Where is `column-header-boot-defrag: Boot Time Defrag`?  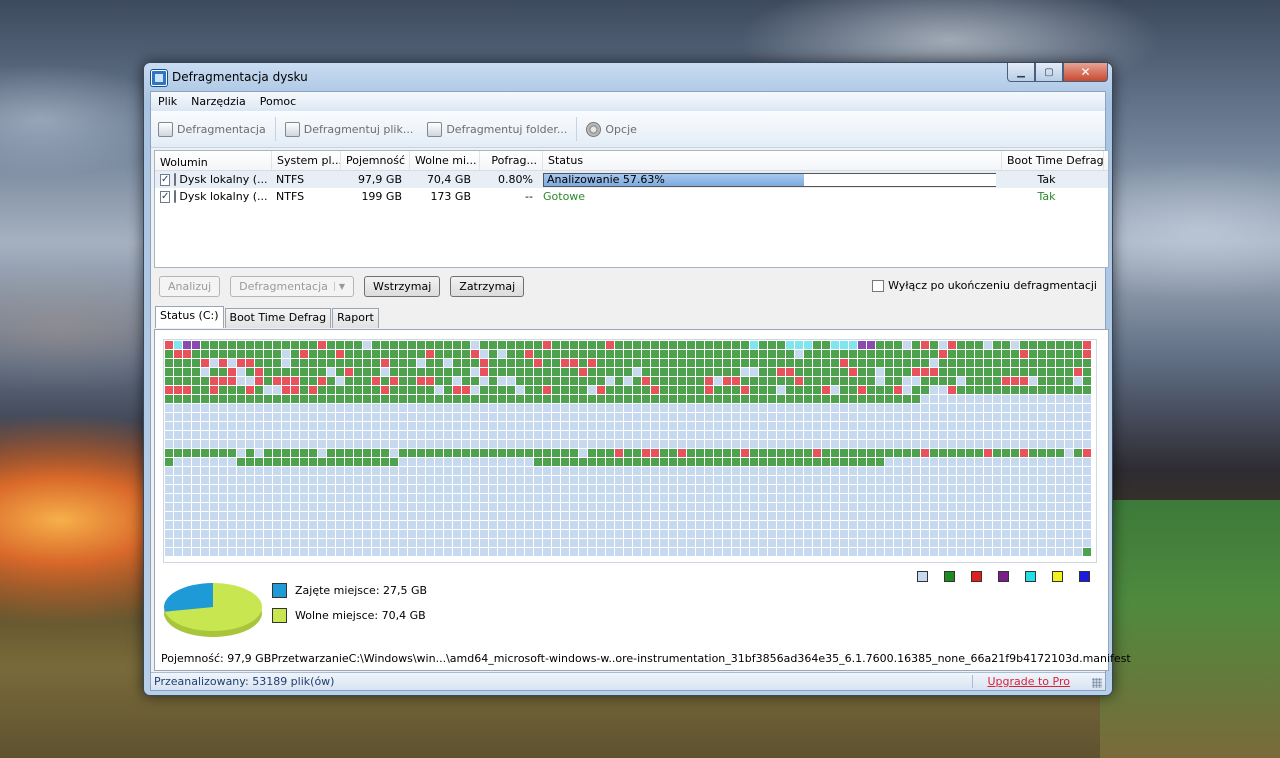 column-header-boot-defrag: Boot Time Defrag is located at coordinates (1053, 160).